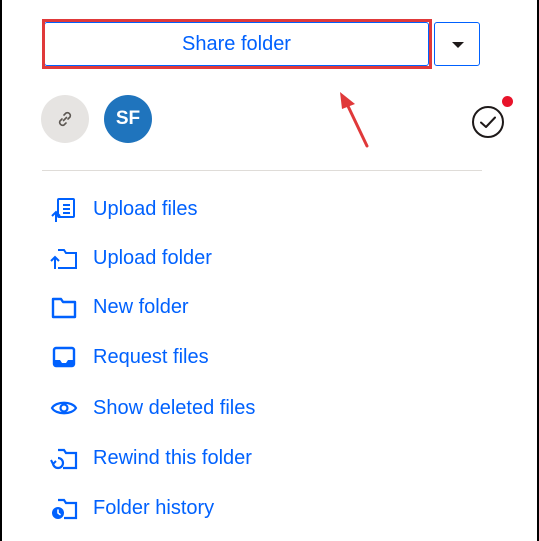 This screenshot has width=539, height=541. Describe the element at coordinates (128, 119) in the screenshot. I see `avatar: SF` at that location.